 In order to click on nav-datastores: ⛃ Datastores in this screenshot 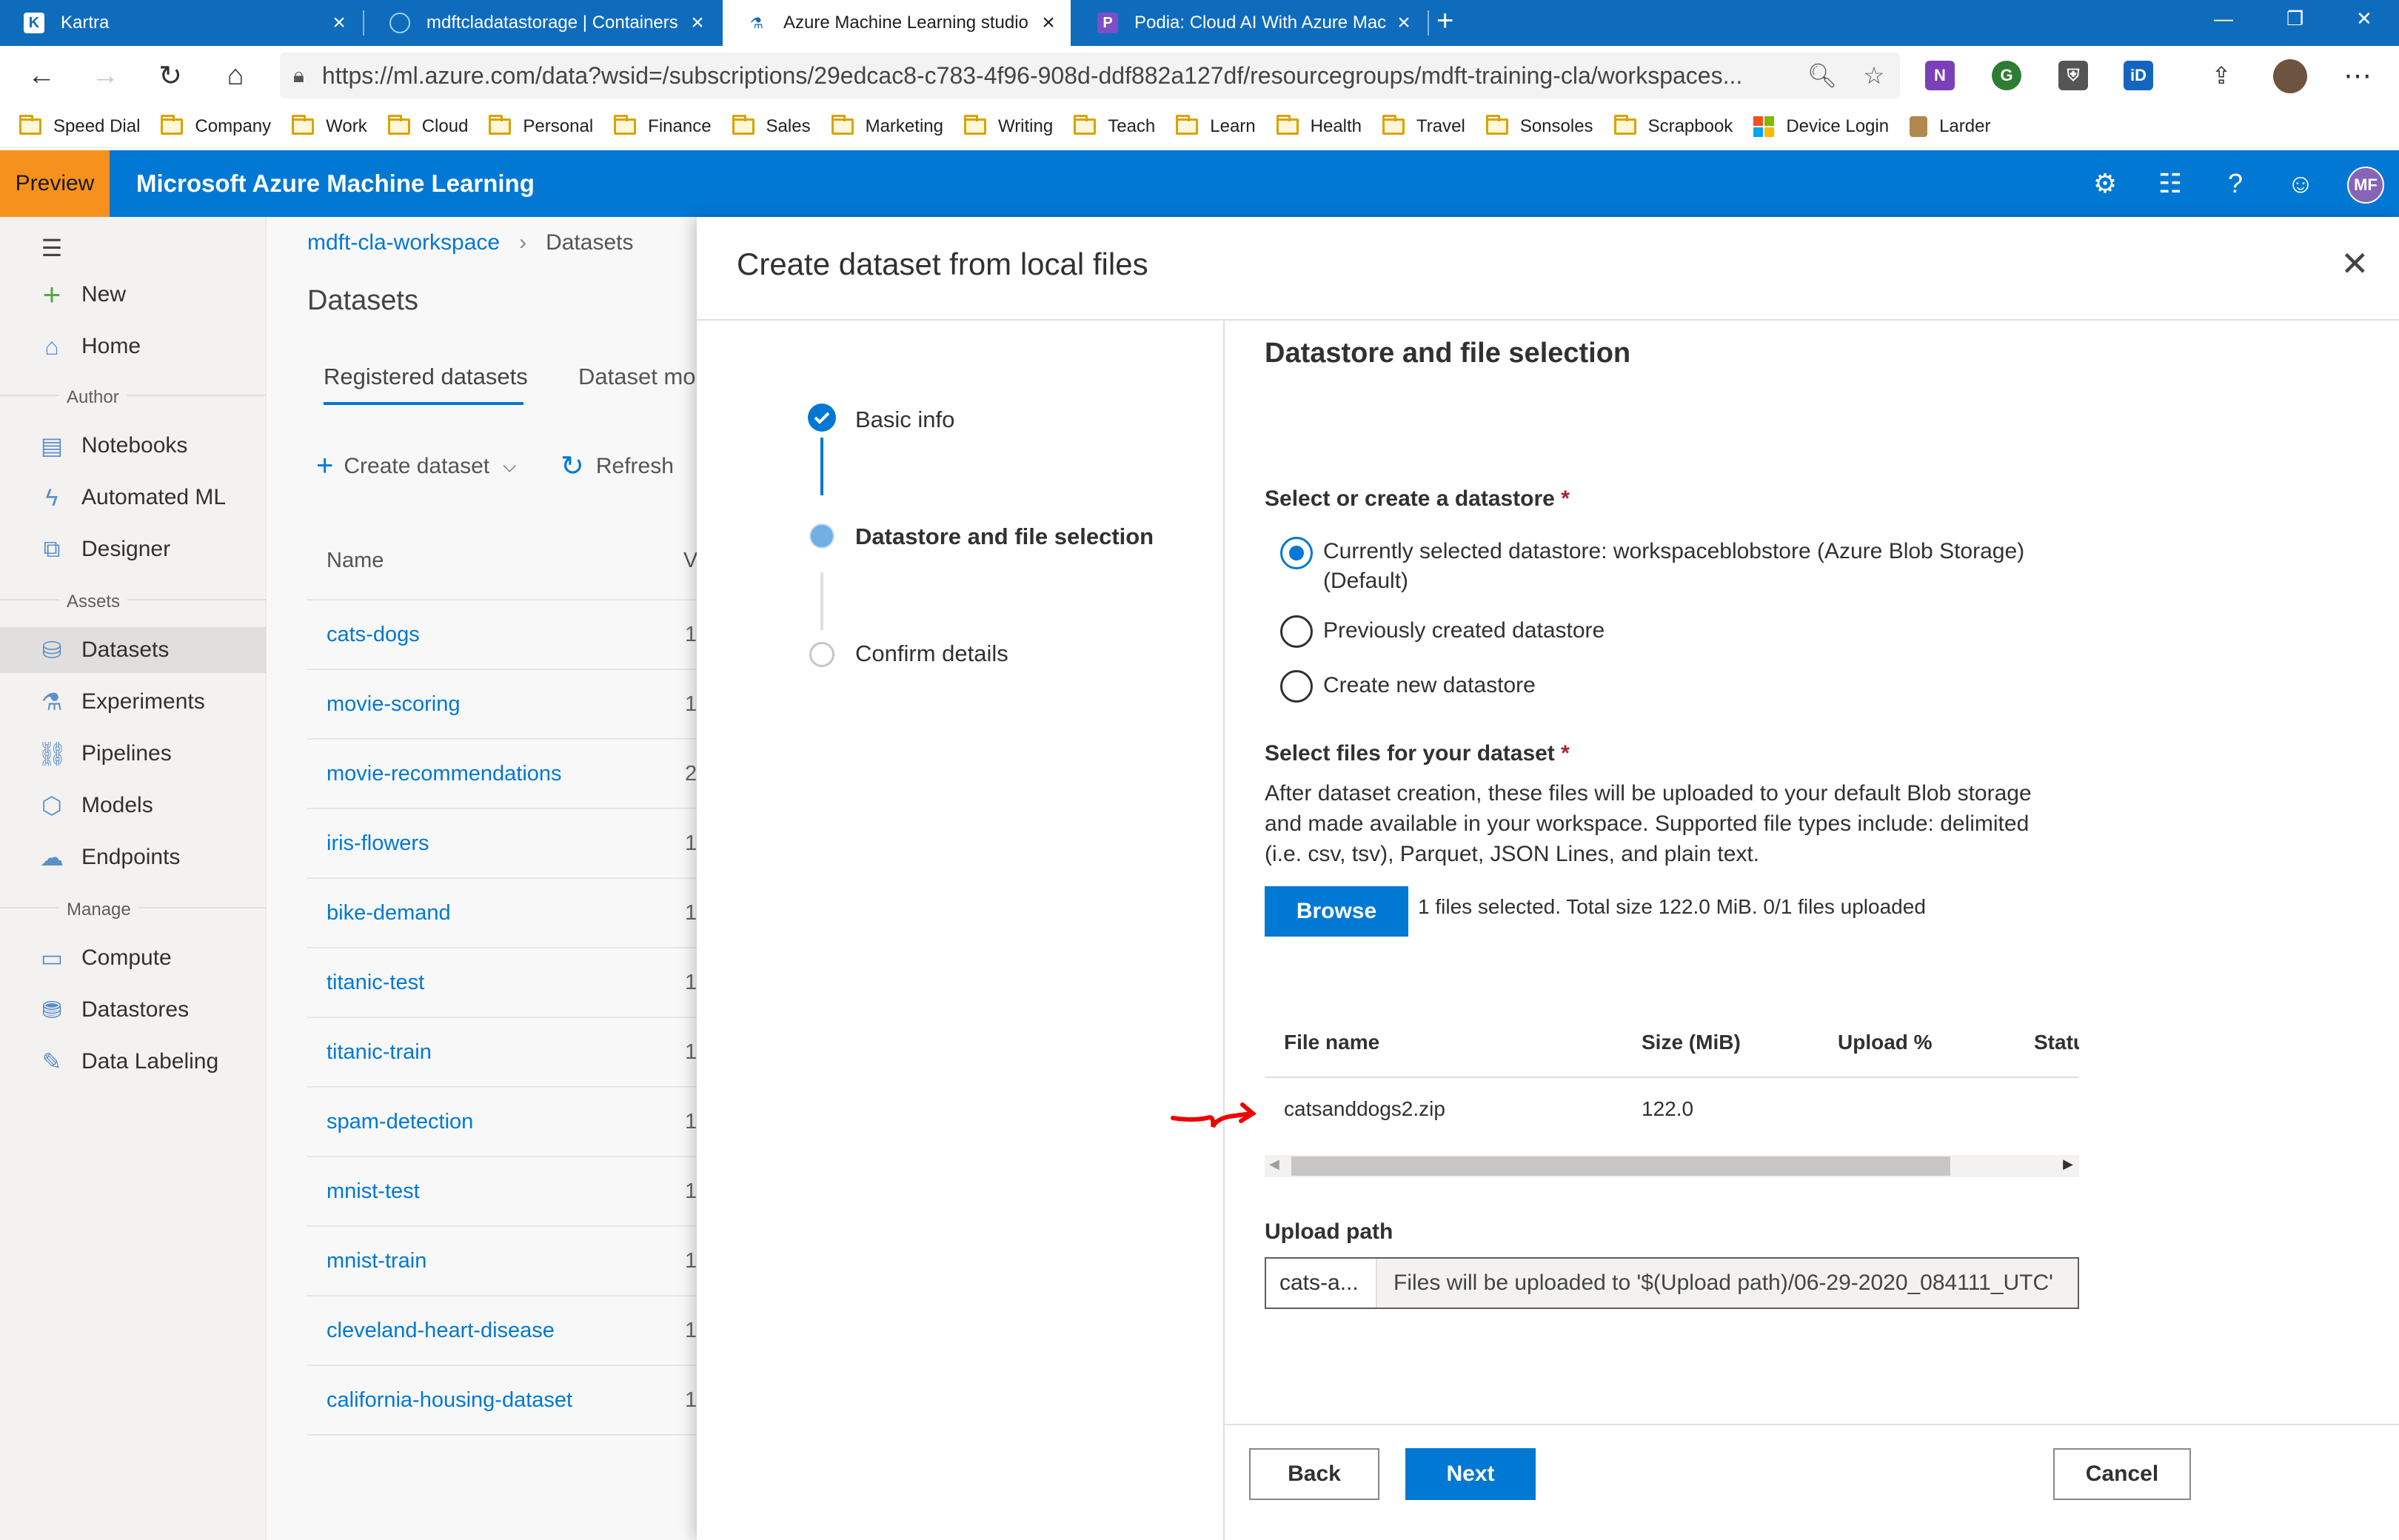, I will do `click(133, 1010)`.